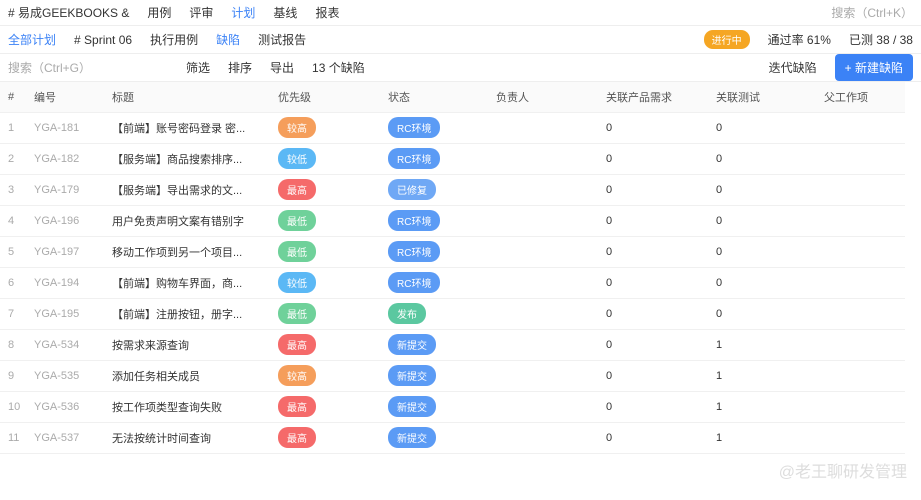 The width and height of the screenshot is (921, 500). What do you see at coordinates (68, 12) in the screenshot?
I see `project-name: # 易成GEEKBOOKS &` at bounding box center [68, 12].